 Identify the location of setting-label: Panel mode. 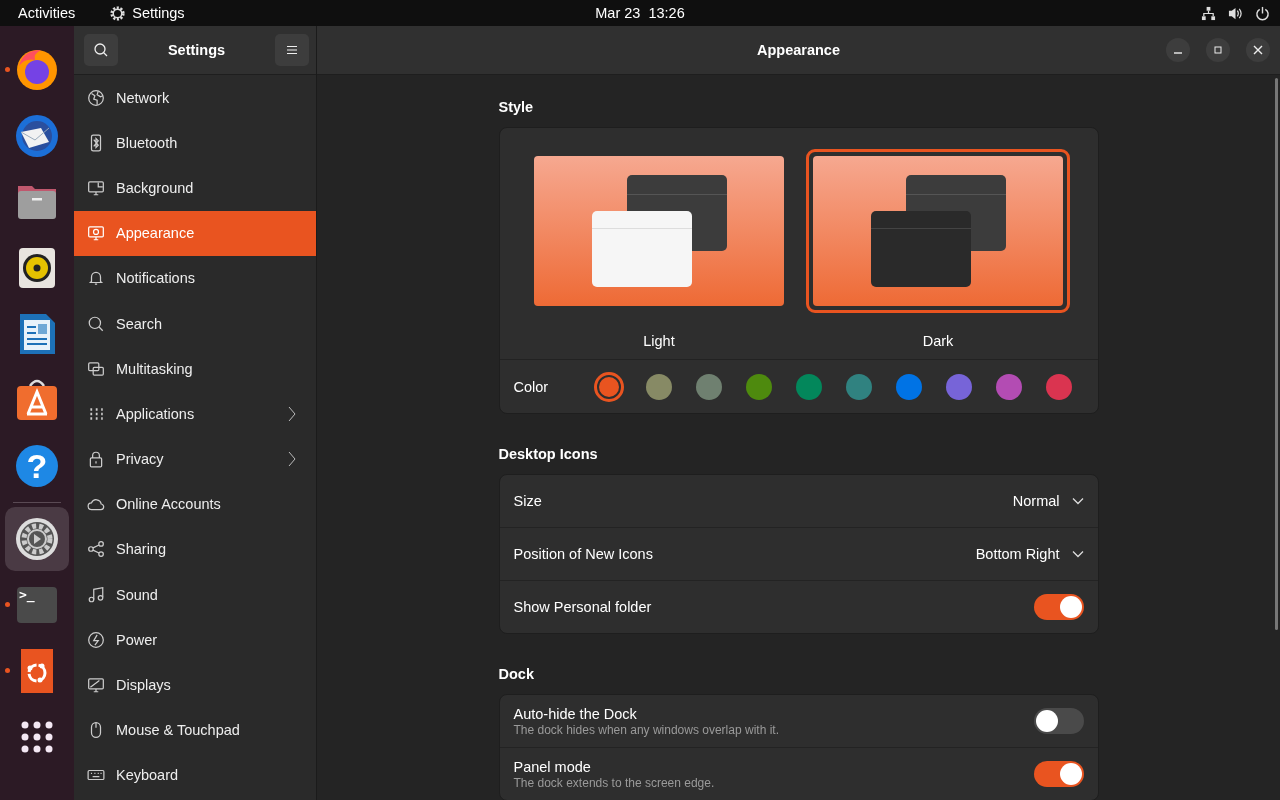
(552, 766).